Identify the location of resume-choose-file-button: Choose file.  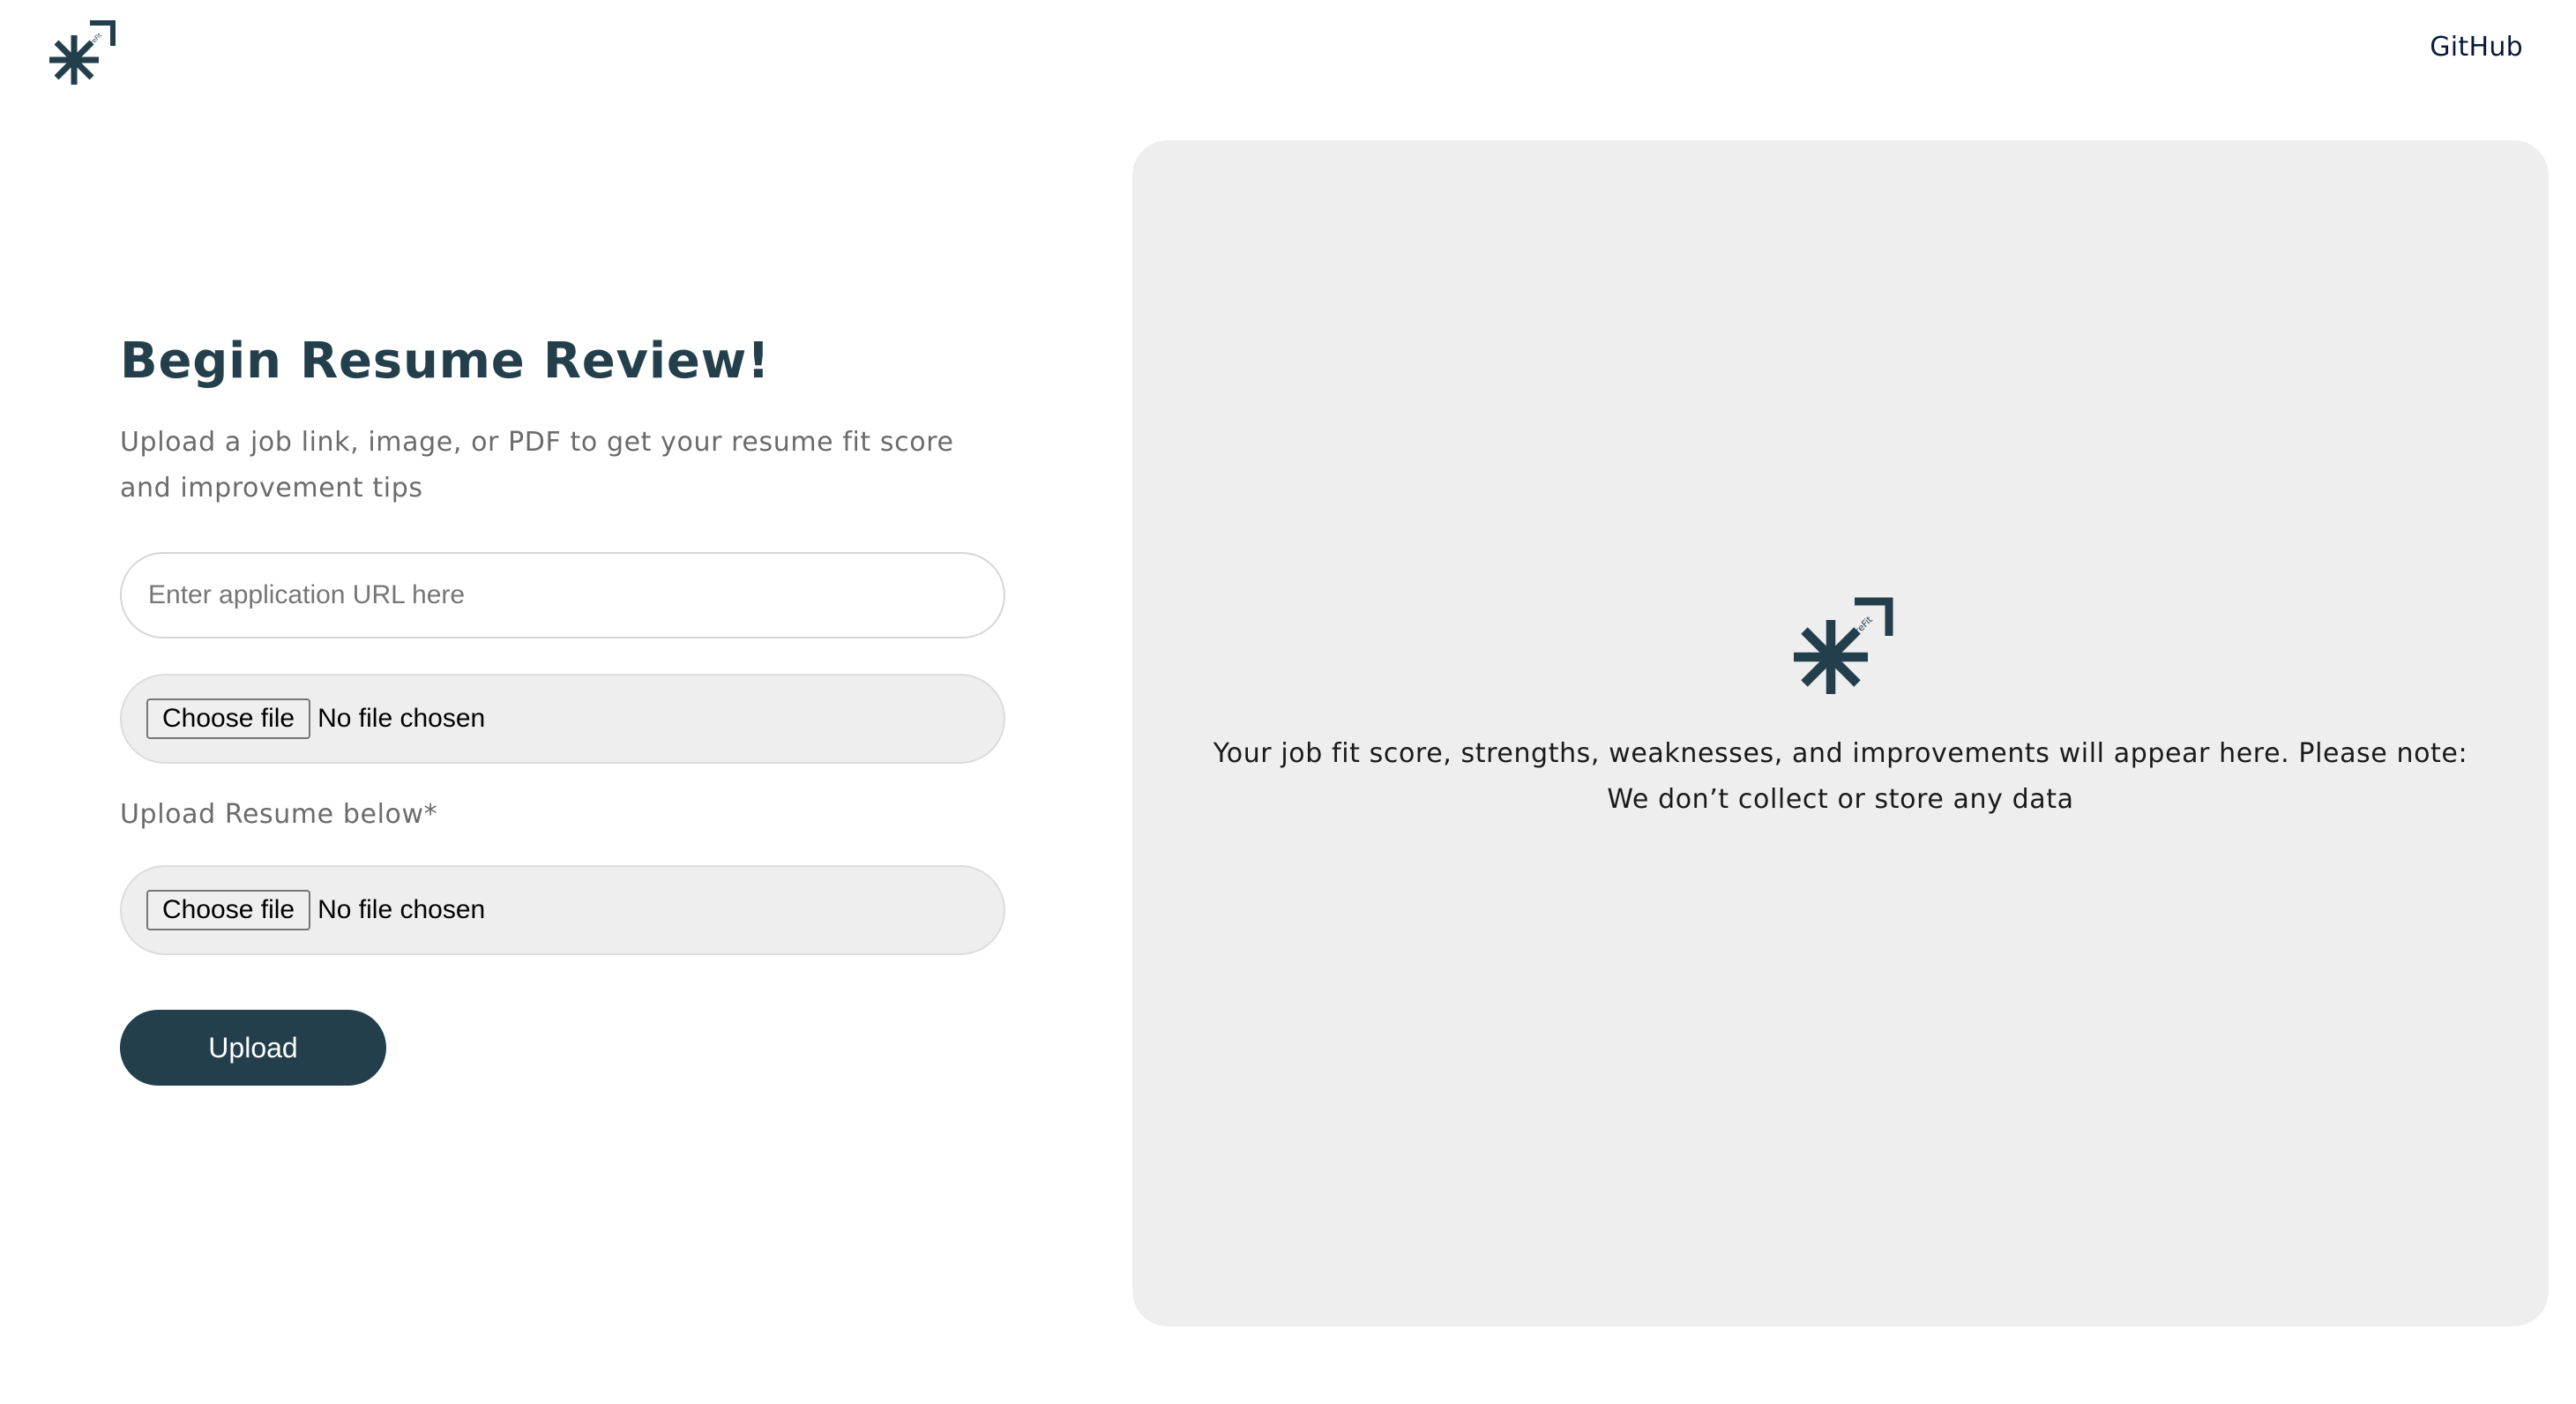
(228, 910).